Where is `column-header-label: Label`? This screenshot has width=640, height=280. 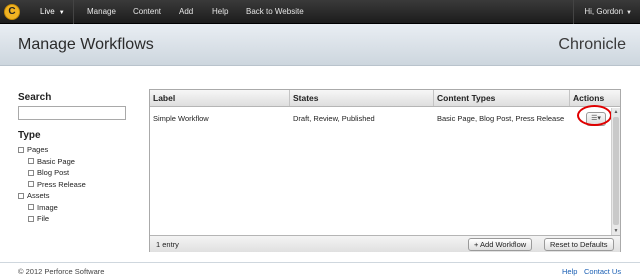 column-header-label: Label is located at coordinates (220, 98).